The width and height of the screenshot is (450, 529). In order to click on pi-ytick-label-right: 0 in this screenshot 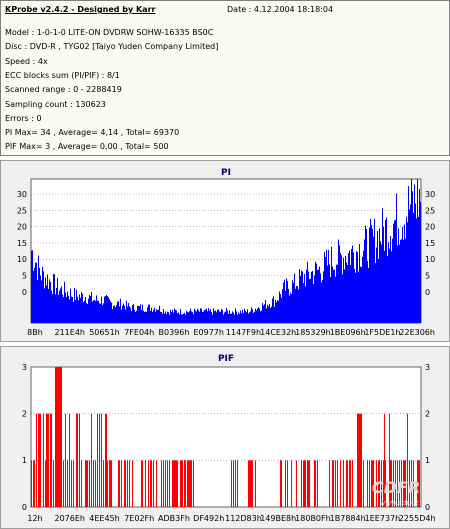, I will do `click(427, 292)`.